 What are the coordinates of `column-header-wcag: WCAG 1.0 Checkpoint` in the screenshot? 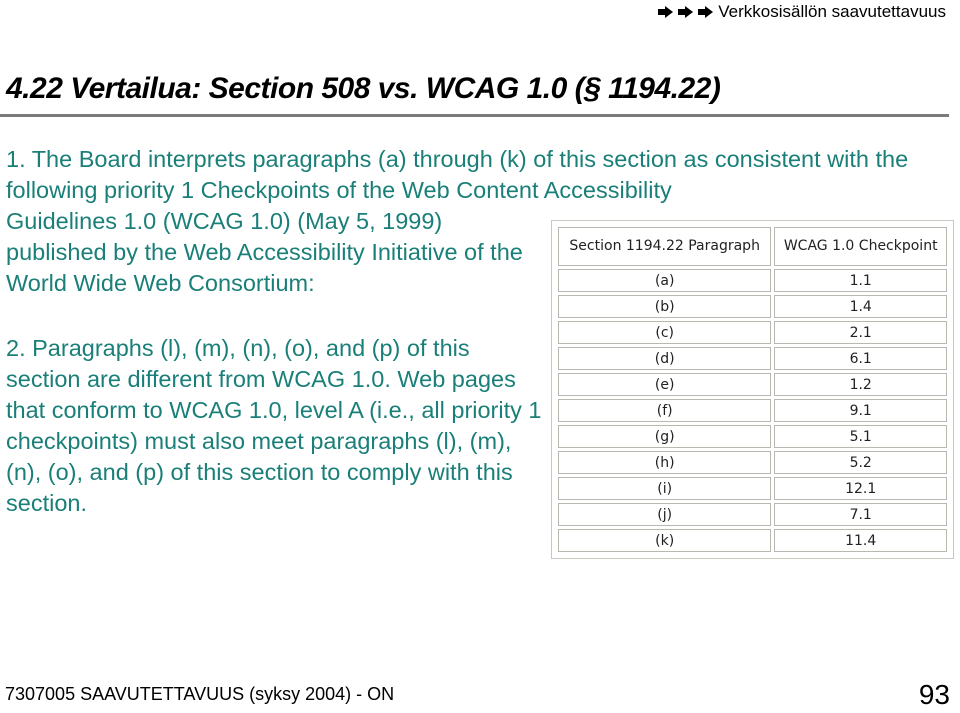 It's located at (860, 246).